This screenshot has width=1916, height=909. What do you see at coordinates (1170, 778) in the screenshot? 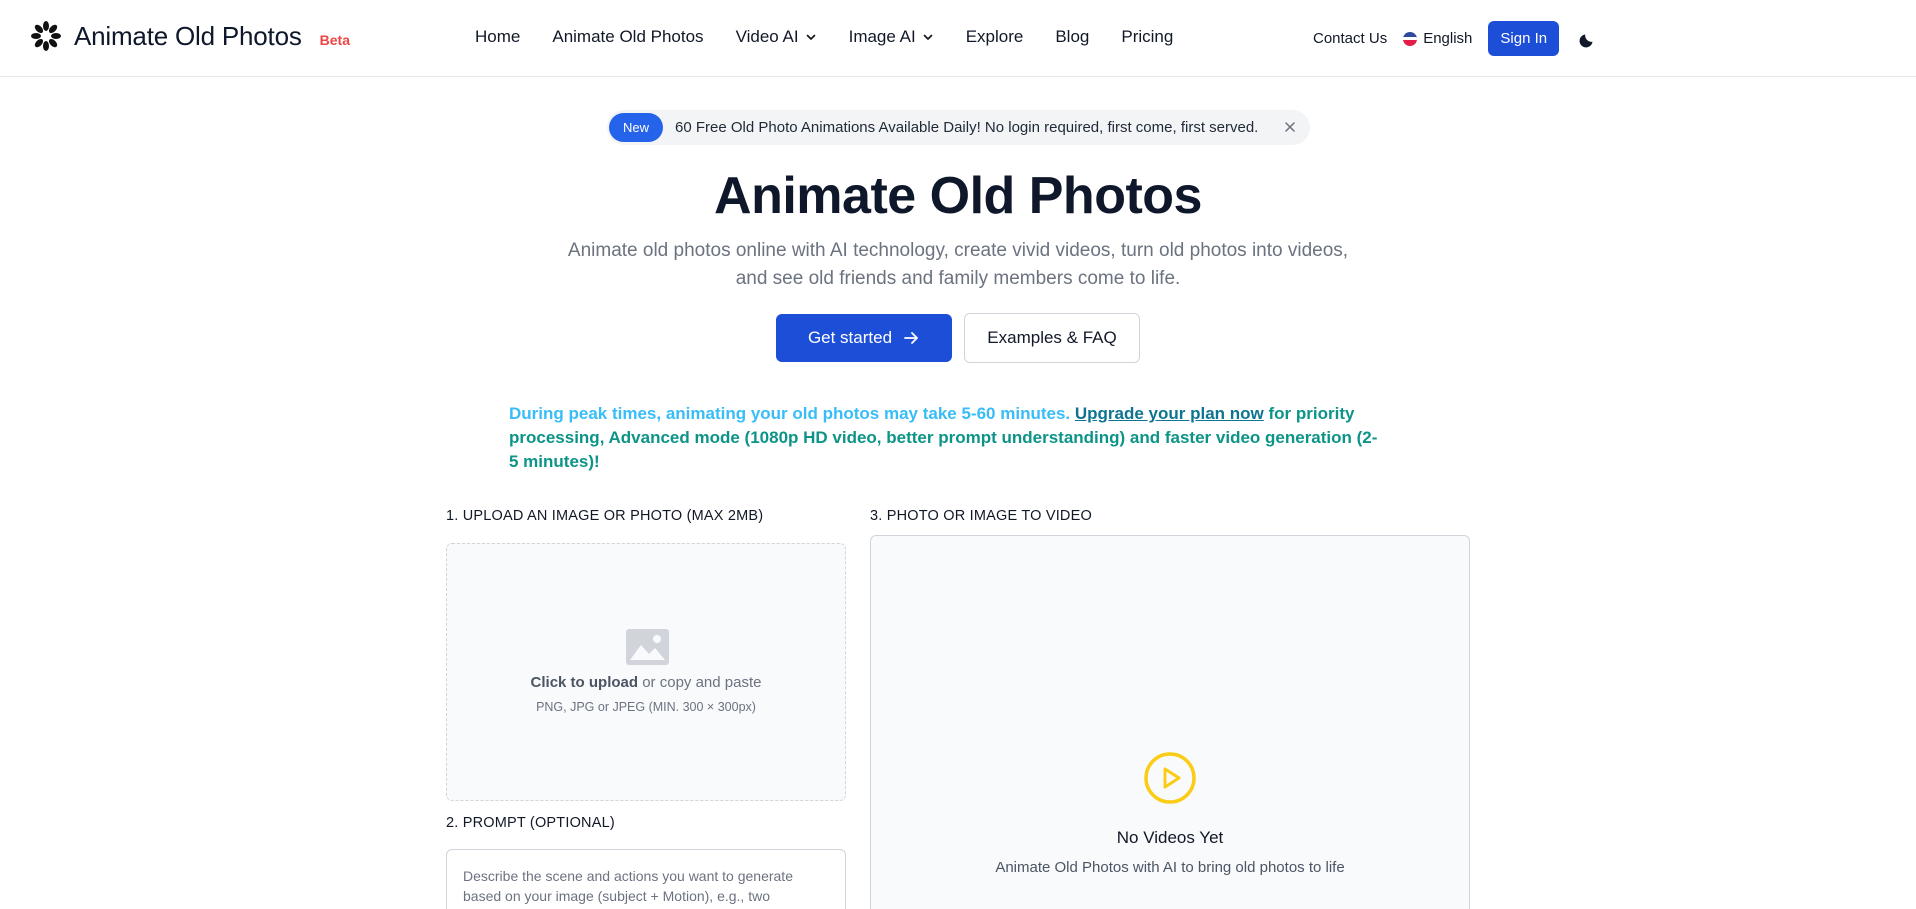
I see `play-circle-icon` at bounding box center [1170, 778].